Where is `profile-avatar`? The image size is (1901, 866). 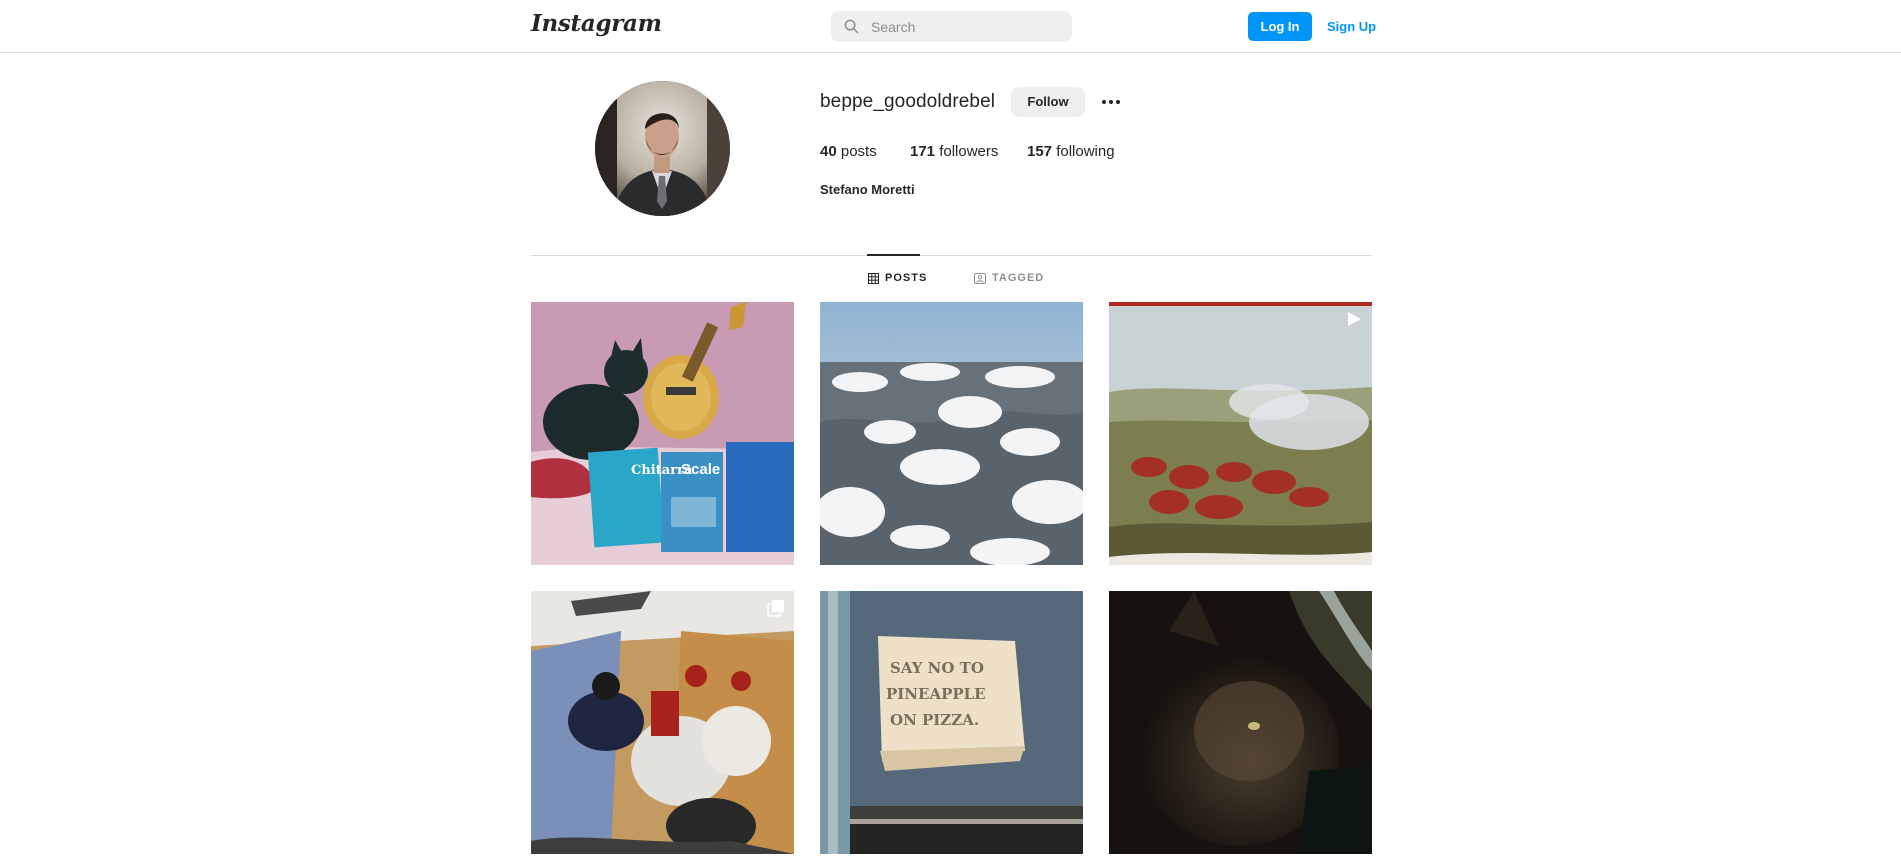 profile-avatar is located at coordinates (662, 148).